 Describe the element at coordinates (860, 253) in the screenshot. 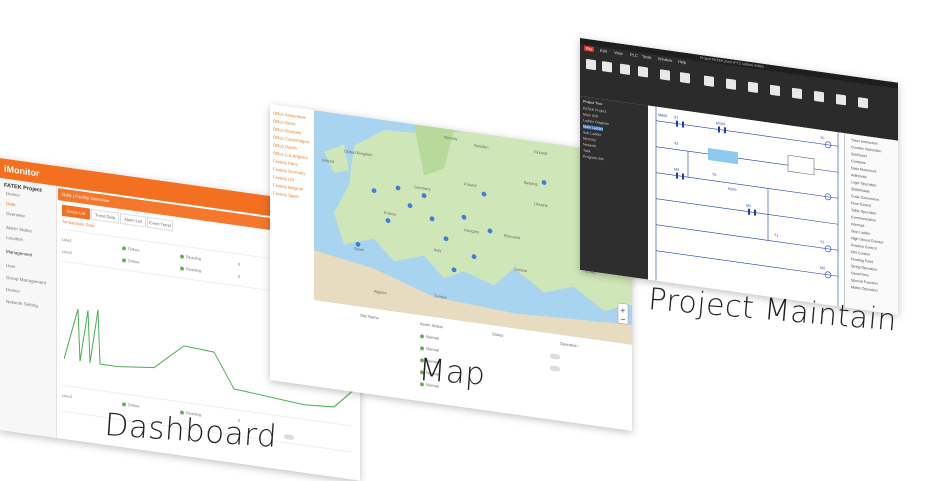

I see `instruction-item: PID Control` at that location.